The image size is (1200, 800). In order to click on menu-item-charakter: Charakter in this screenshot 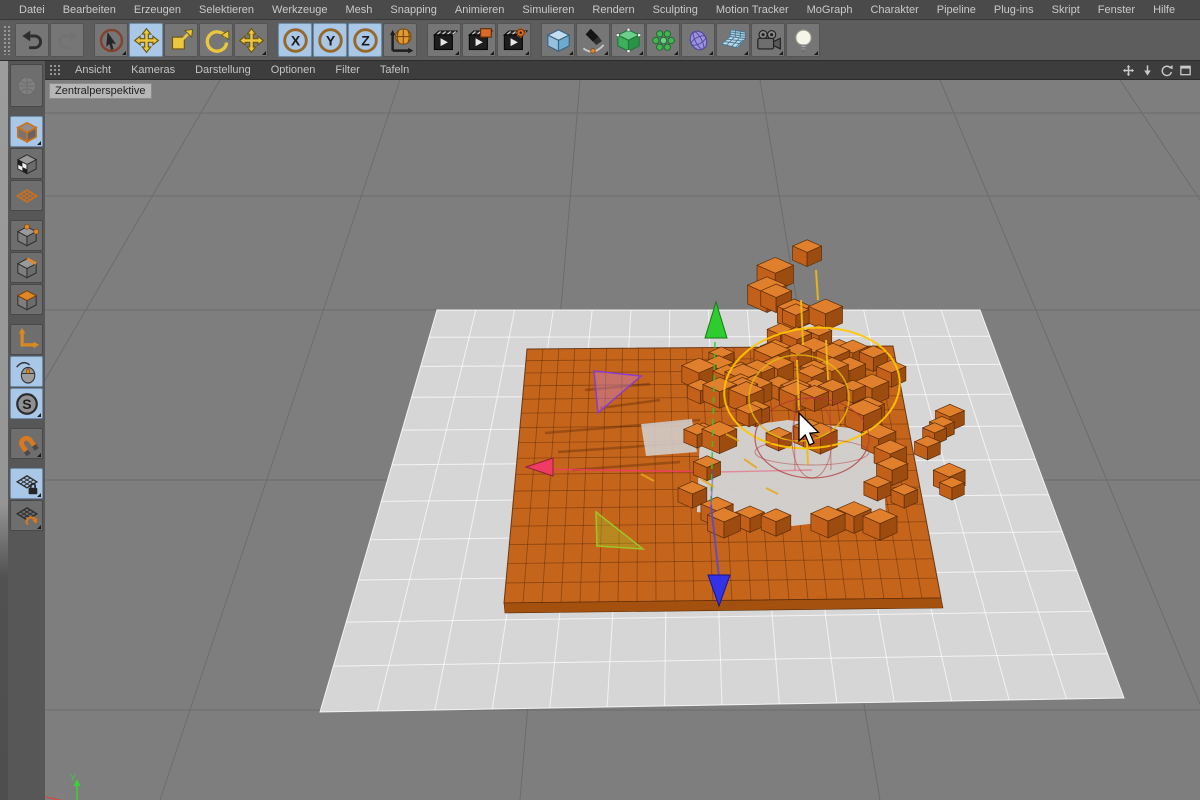, I will do `click(894, 10)`.